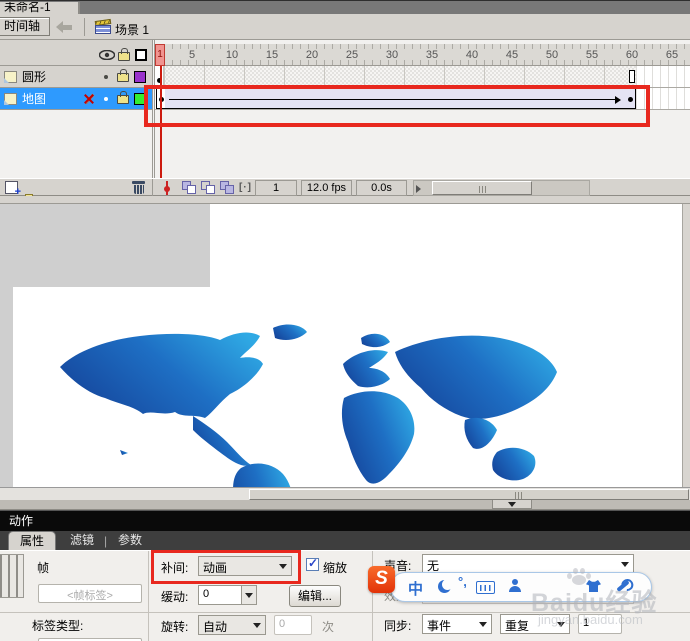  I want to click on stage-hscrollbar-thumb, so click(469, 494).